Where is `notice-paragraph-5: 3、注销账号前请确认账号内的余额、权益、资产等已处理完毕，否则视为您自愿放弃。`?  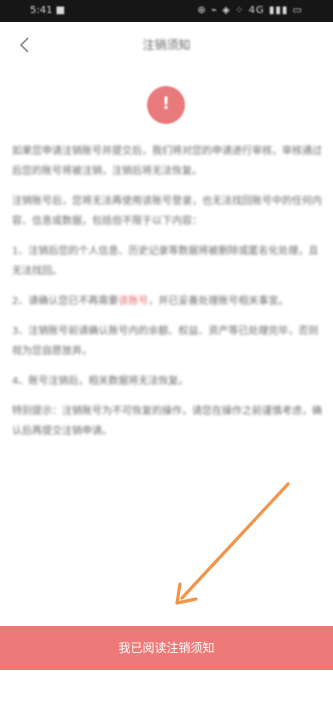 notice-paragraph-5: 3、注销账号前请确认账号内的余额、权益、资产等已处理完毕，否则视为您自愿放弃。 is located at coordinates (165, 341).